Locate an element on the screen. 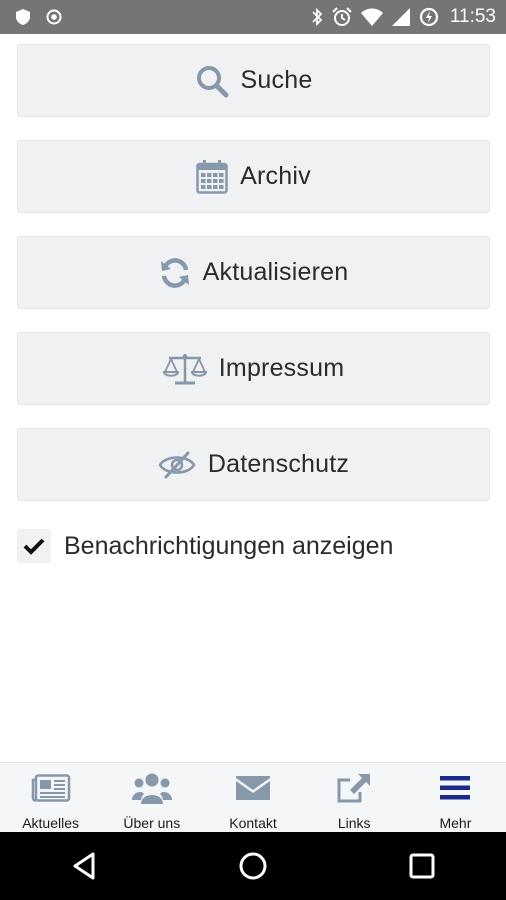 The width and height of the screenshot is (506, 900). nav-label-links: Links is located at coordinates (354, 823).